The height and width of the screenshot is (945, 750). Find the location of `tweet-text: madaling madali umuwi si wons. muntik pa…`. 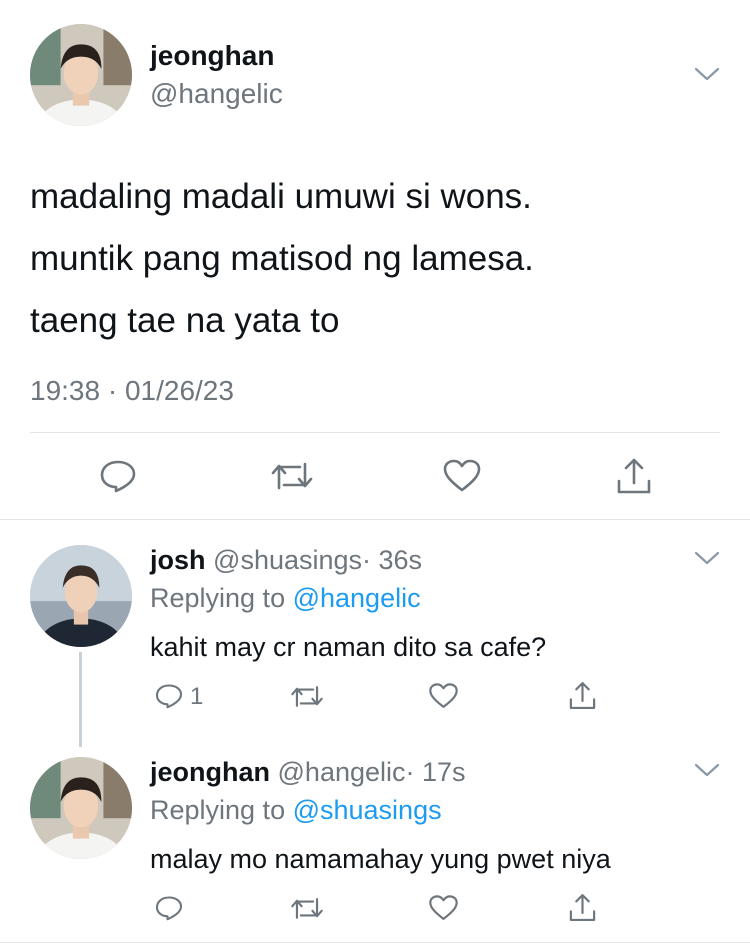

tweet-text: madaling madali umuwi si wons. muntik pa… is located at coordinates (282, 259).